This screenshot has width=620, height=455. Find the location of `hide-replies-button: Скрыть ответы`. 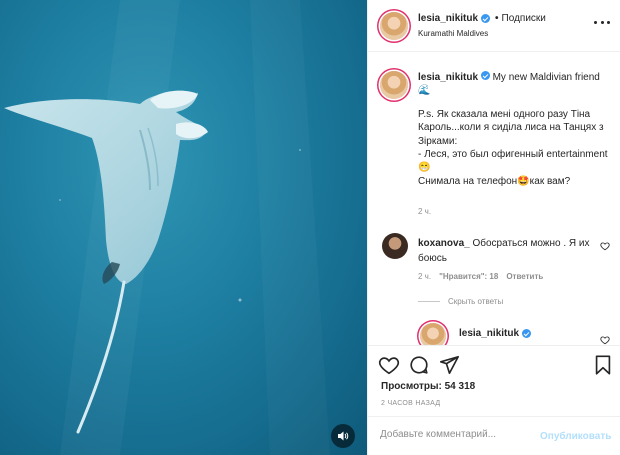

hide-replies-button: Скрыть ответы is located at coordinates (460, 301).